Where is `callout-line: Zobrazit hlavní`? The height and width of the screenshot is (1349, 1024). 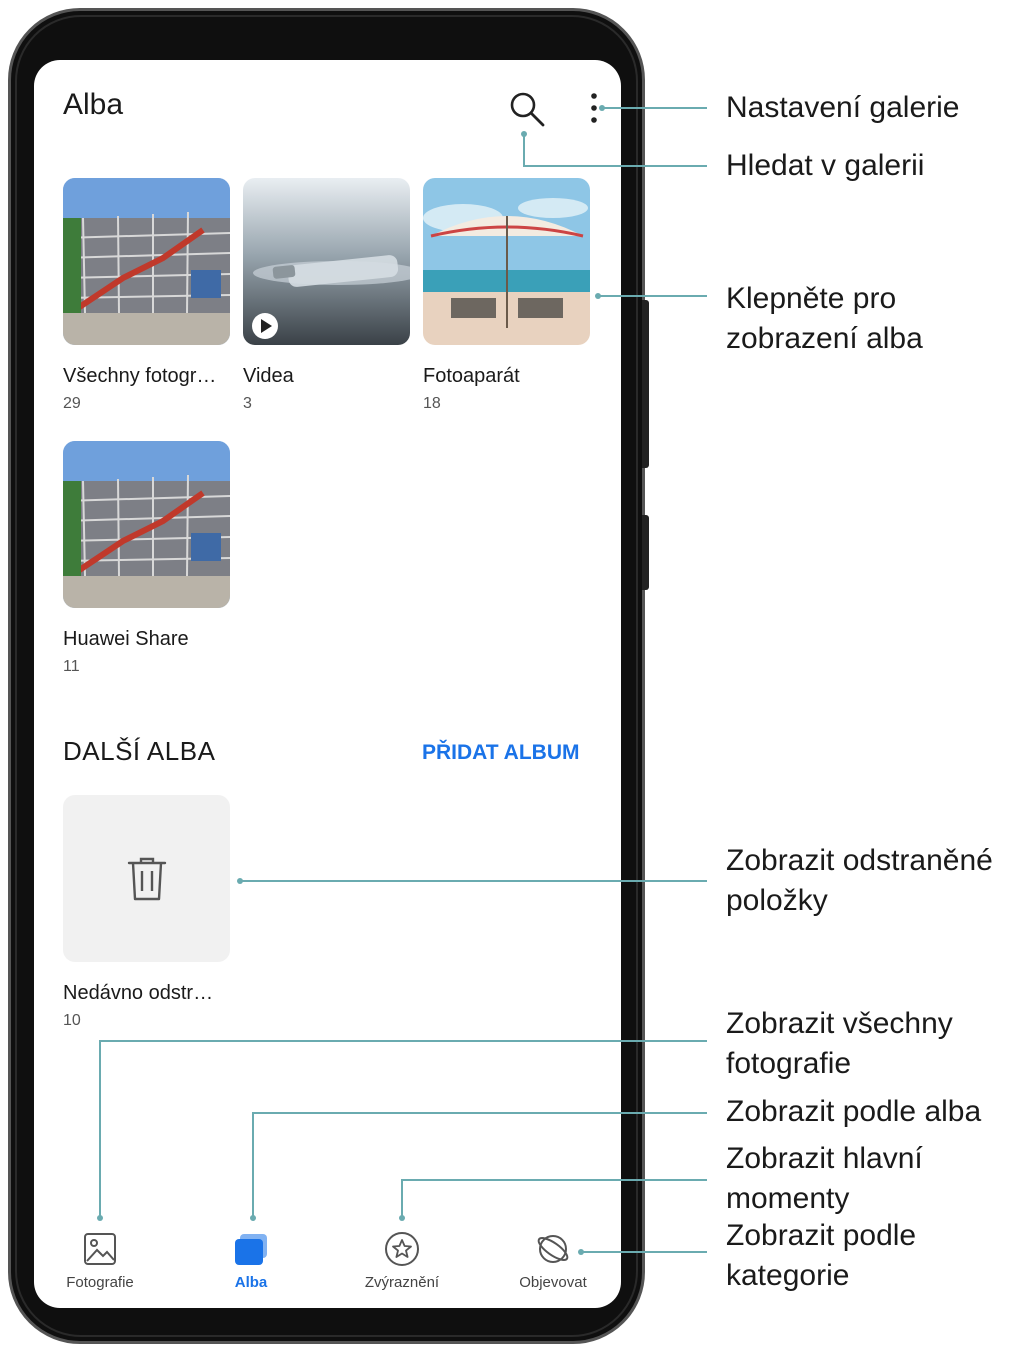 callout-line: Zobrazit hlavní is located at coordinates (824, 1158).